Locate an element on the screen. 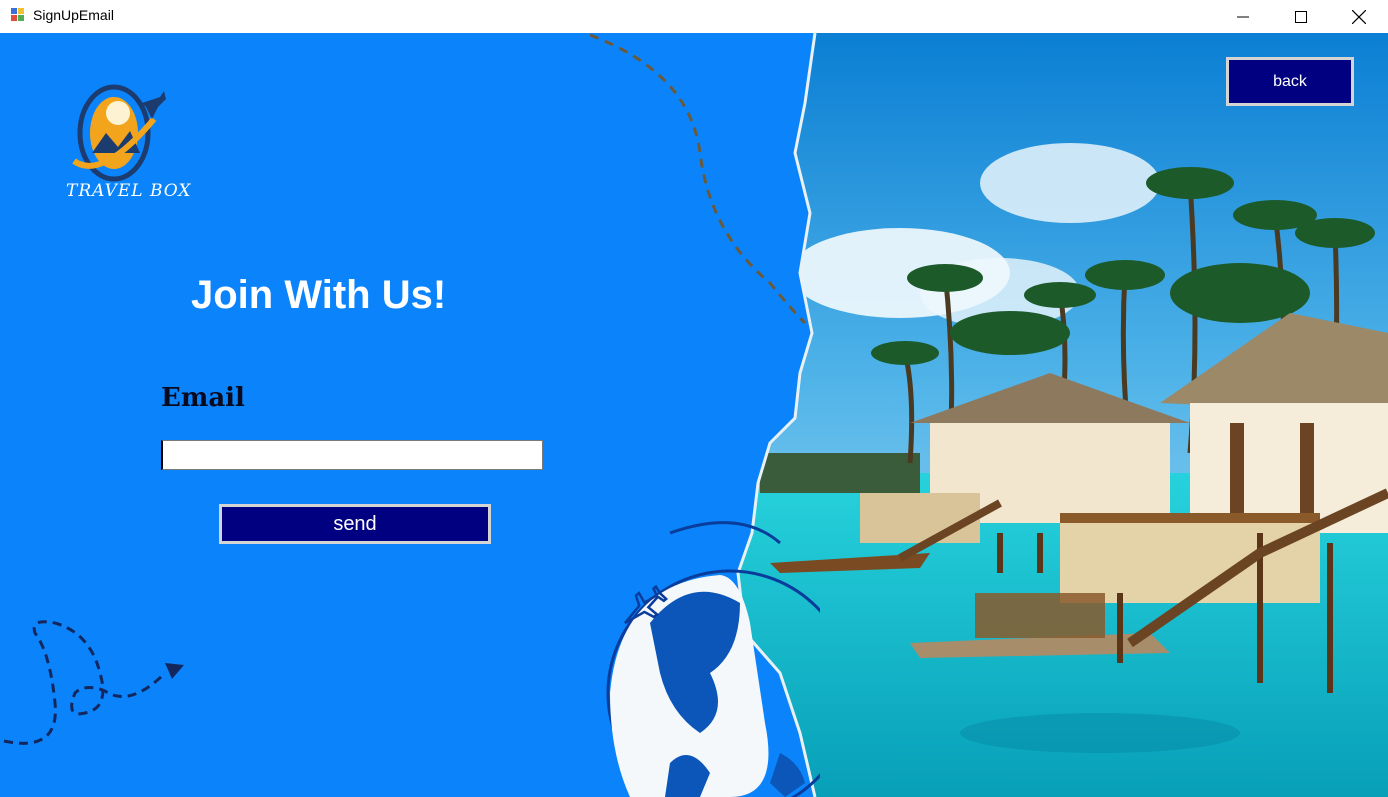  minimize-button is located at coordinates (1243, 16).